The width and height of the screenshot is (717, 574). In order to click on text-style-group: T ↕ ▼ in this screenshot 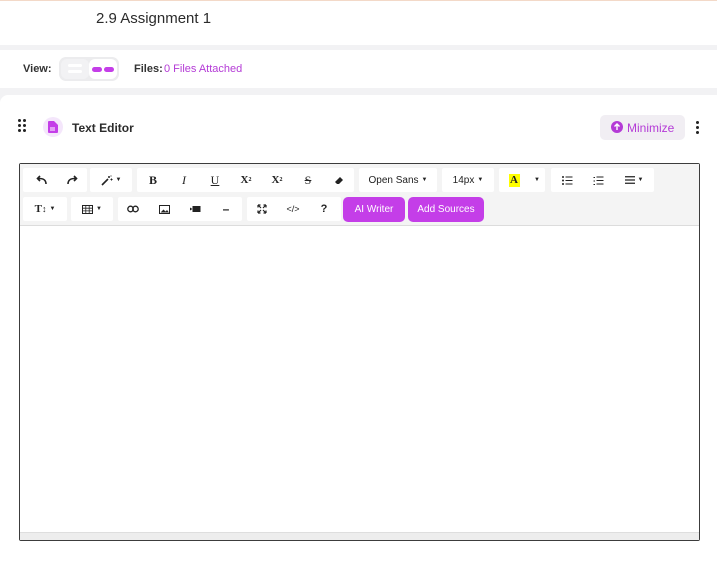, I will do `click(45, 209)`.